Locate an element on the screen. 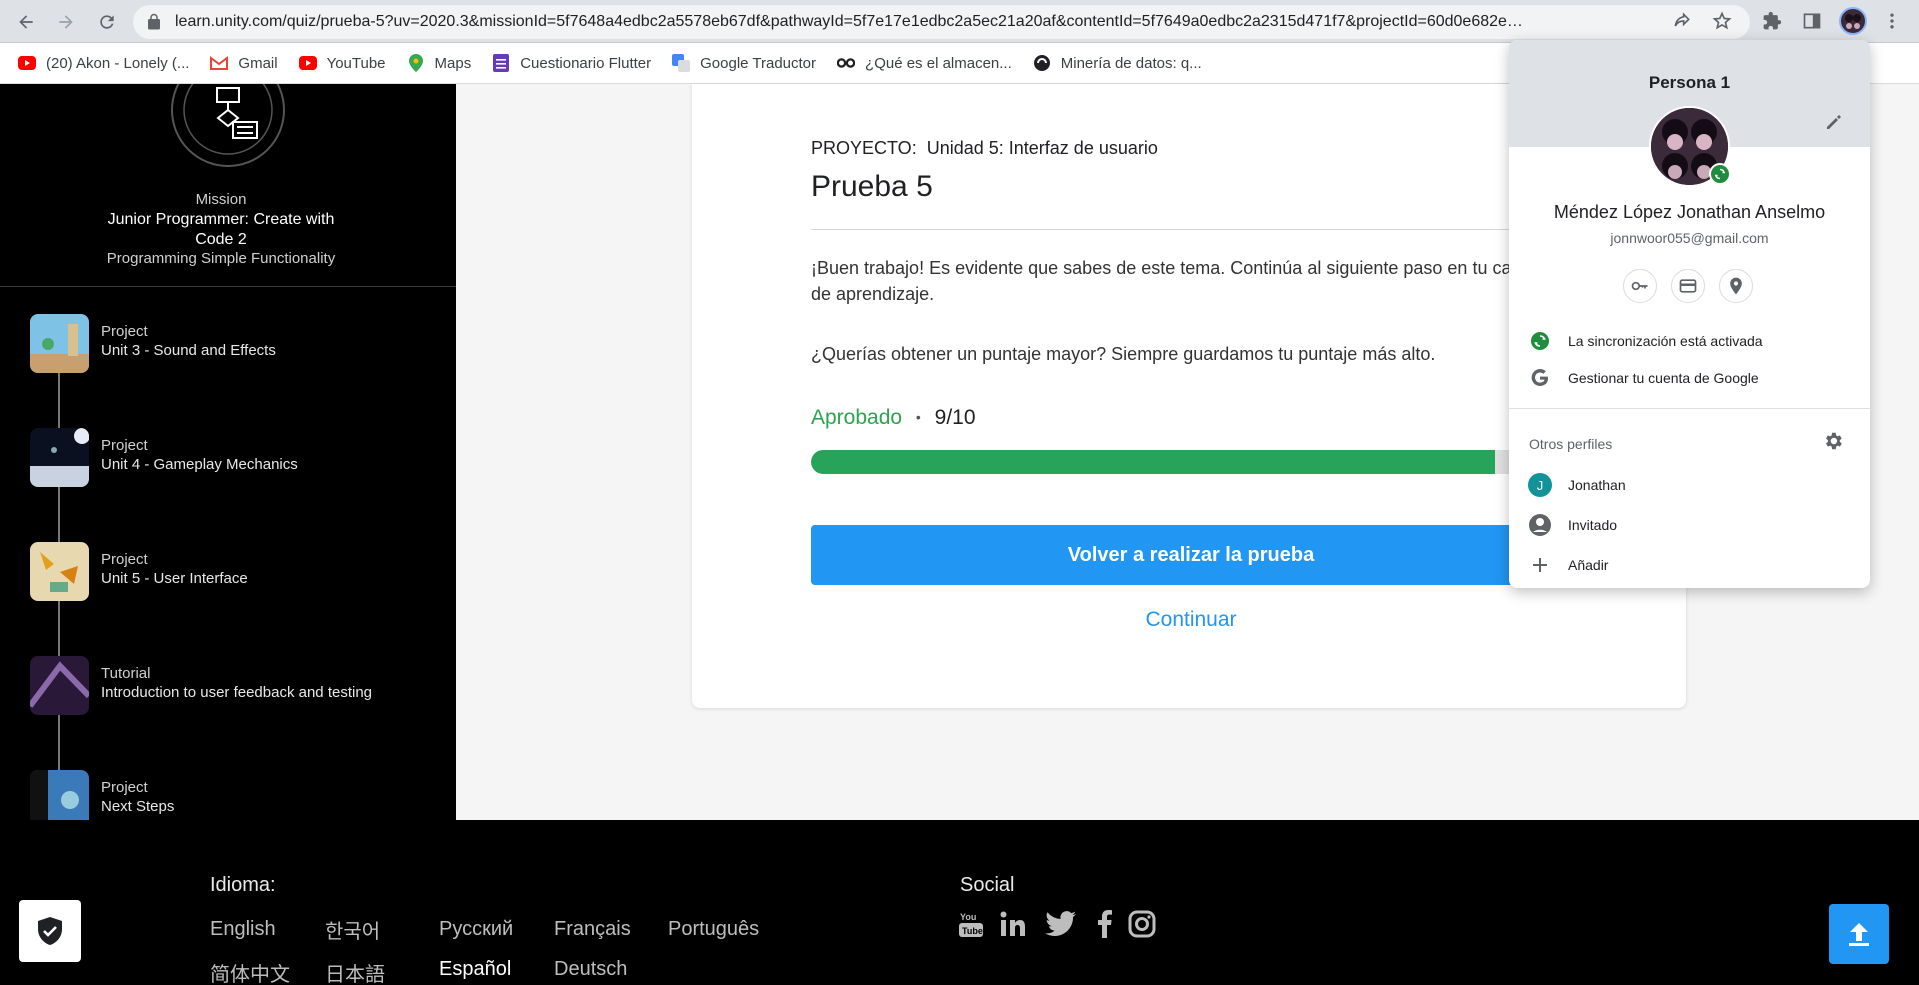 The width and height of the screenshot is (1919, 985). addresses-button is located at coordinates (1736, 286).